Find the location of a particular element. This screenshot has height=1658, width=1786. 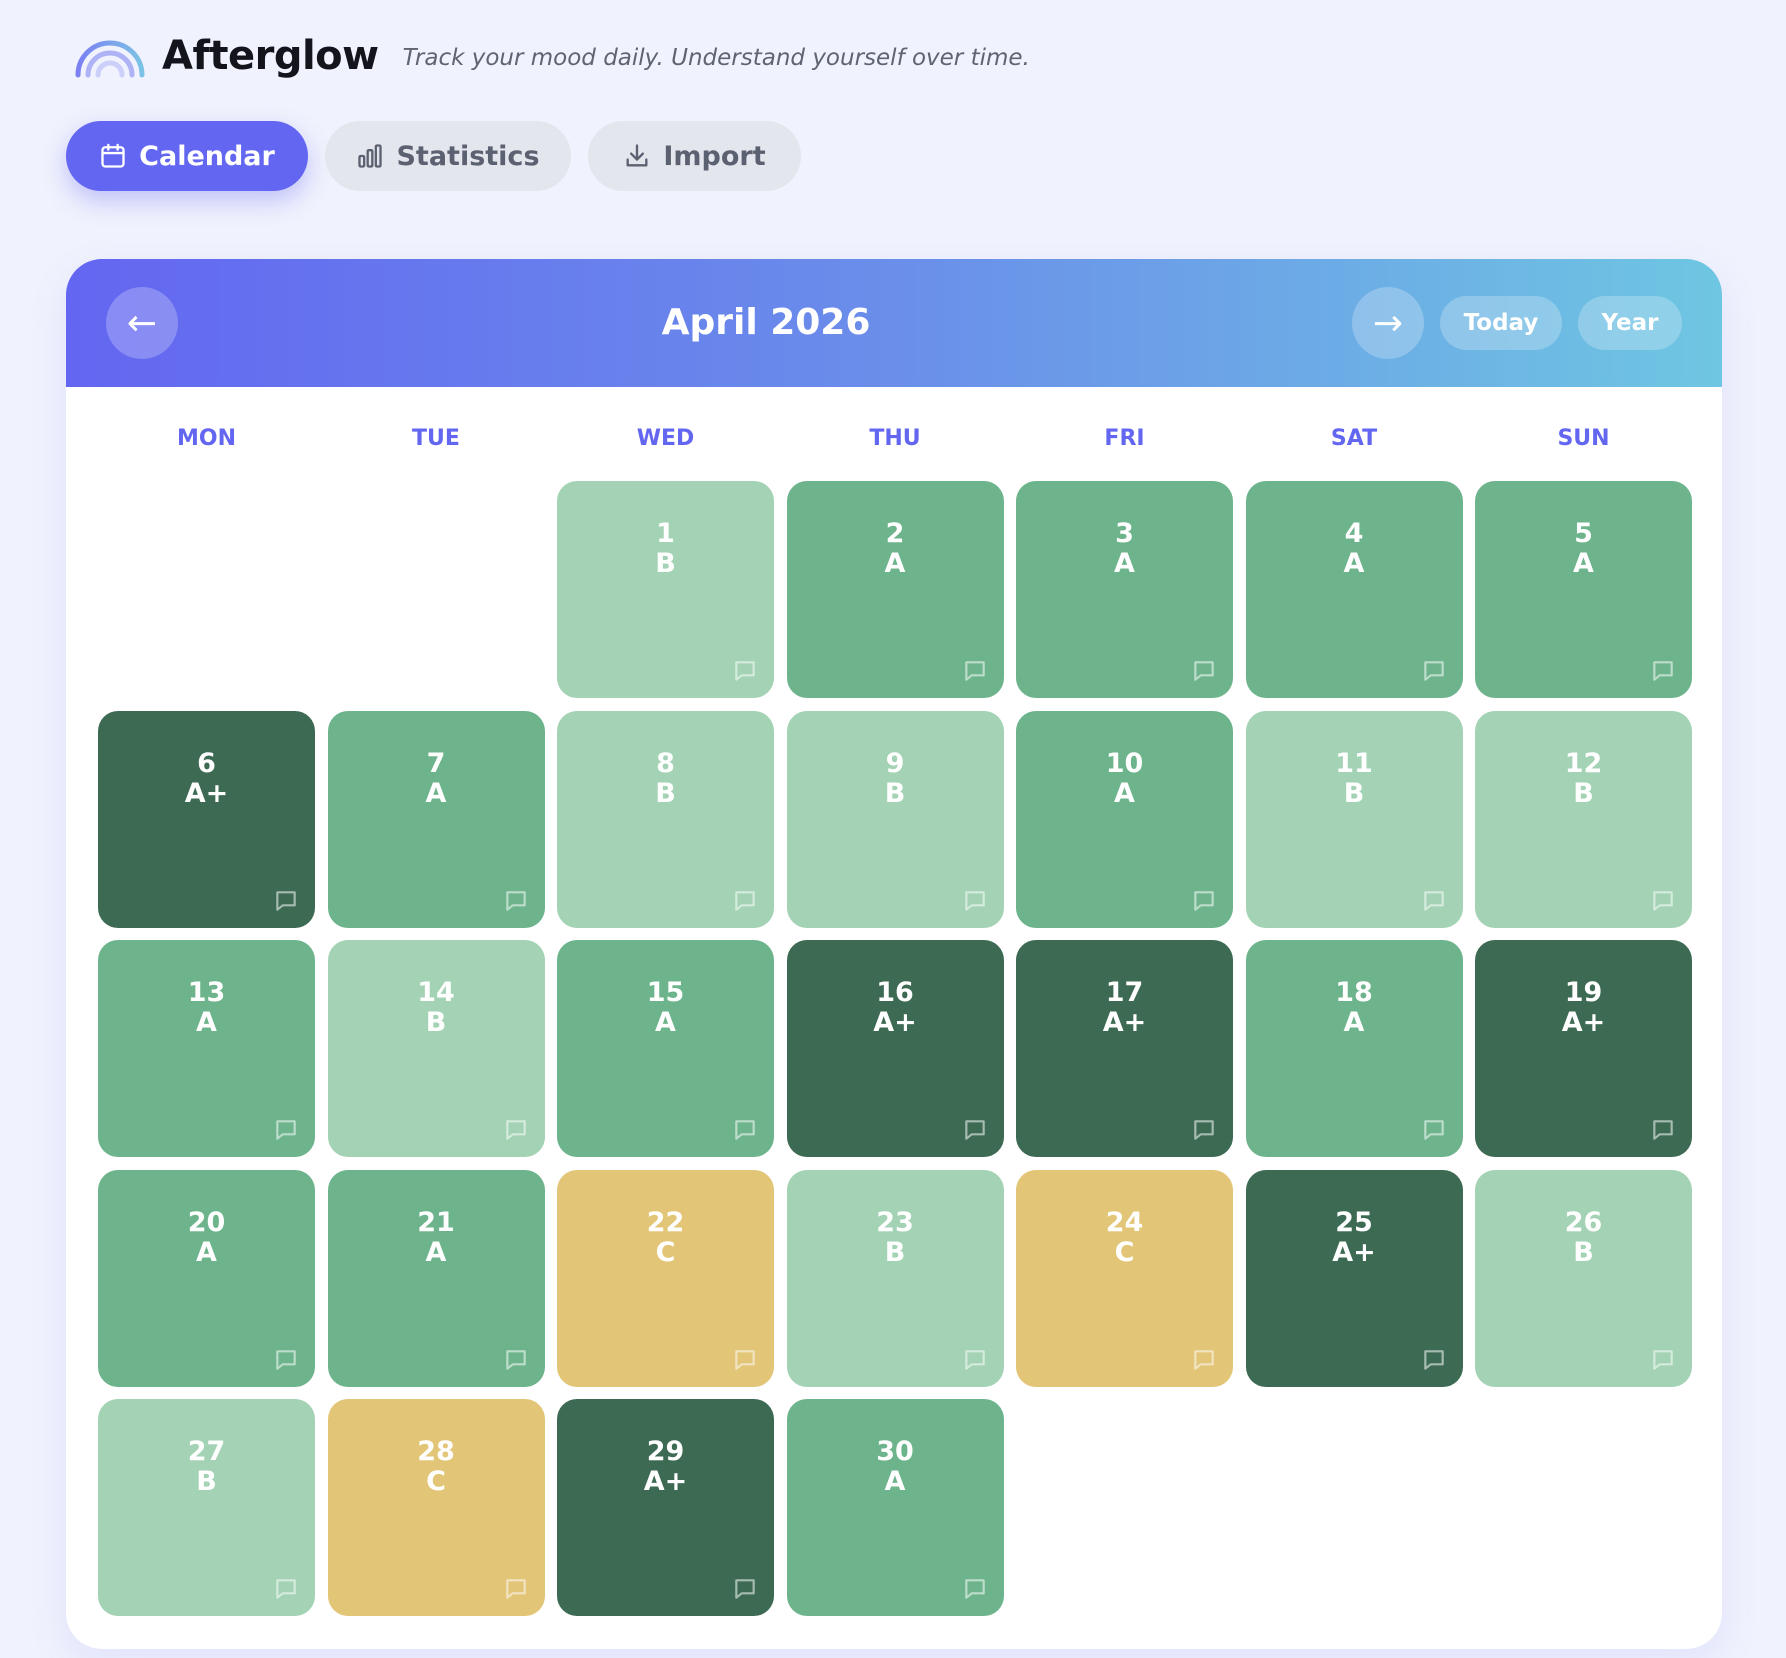

day-cell: 28 C is located at coordinates (436, 1507).